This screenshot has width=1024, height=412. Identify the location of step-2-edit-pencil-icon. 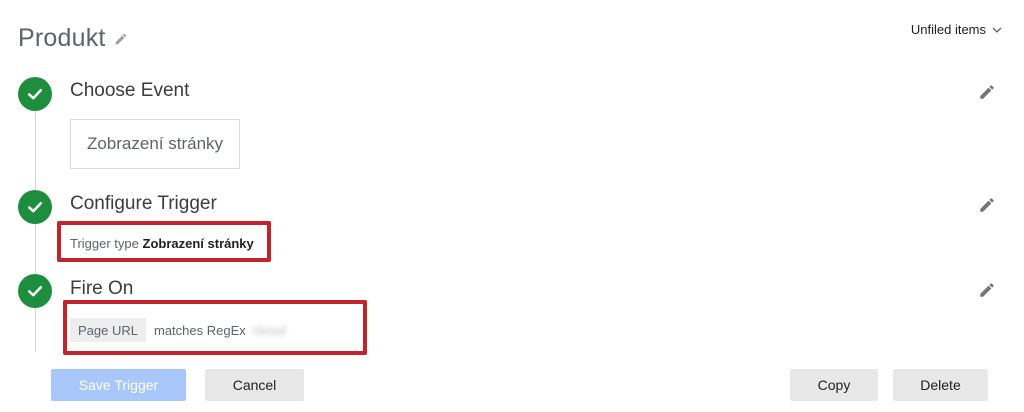
(987, 205).